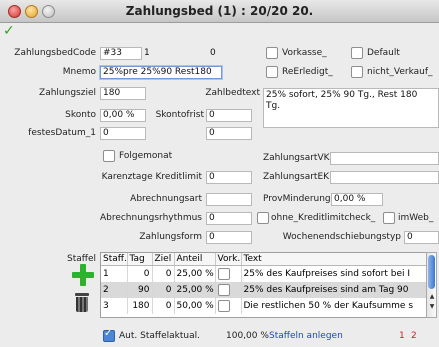  Describe the element at coordinates (114, 306) in the screenshot. I see `cell-staff: 3` at that location.